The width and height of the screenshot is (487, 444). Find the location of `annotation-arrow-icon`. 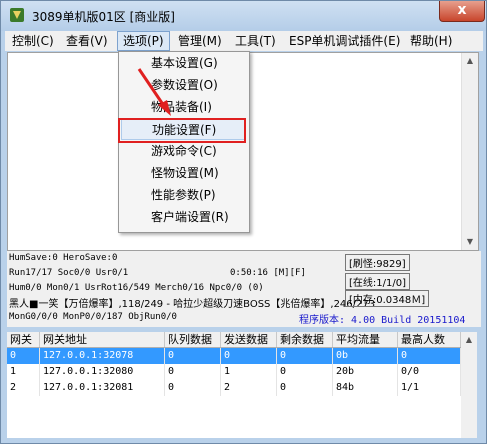

annotation-arrow-icon is located at coordinates (154, 92).